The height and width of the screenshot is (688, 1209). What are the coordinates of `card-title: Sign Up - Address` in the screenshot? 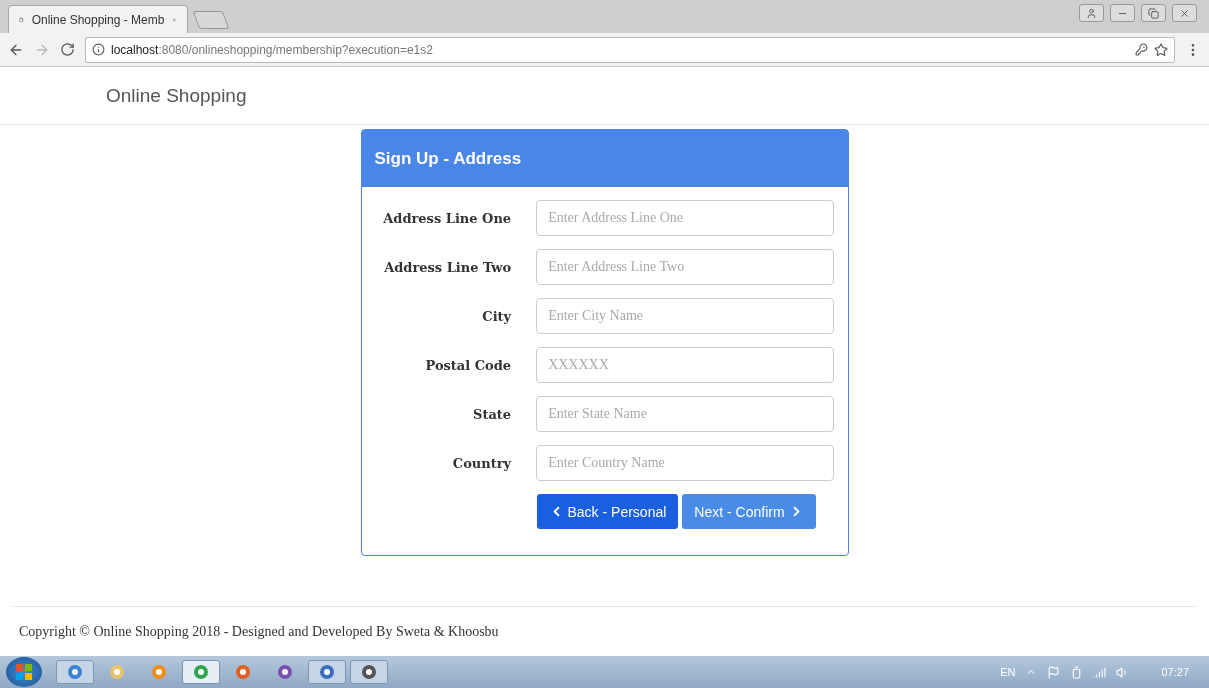 It's located at (448, 158).